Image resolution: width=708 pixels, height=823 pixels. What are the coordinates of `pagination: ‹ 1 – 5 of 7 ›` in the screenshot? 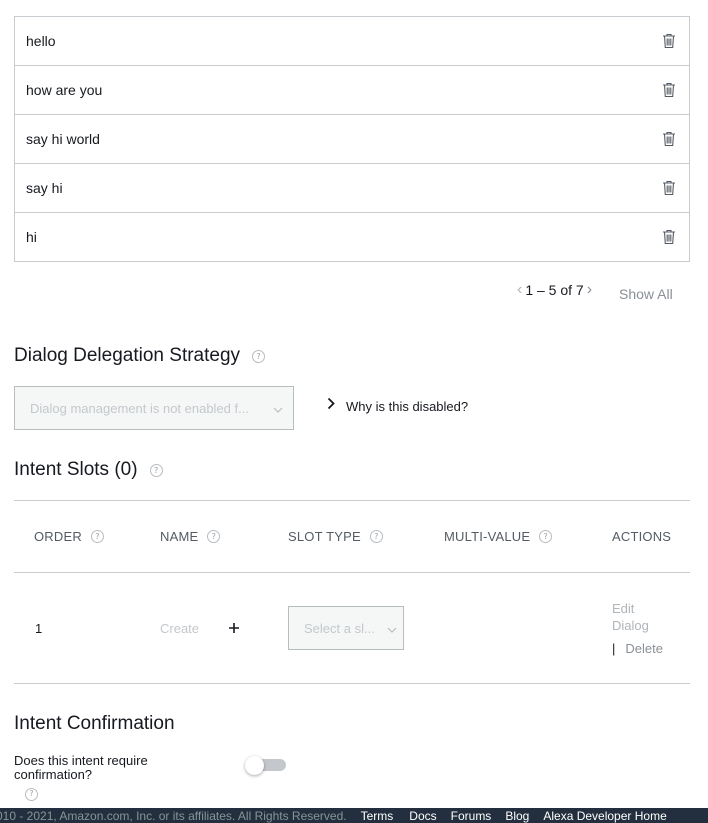 It's located at (554, 290).